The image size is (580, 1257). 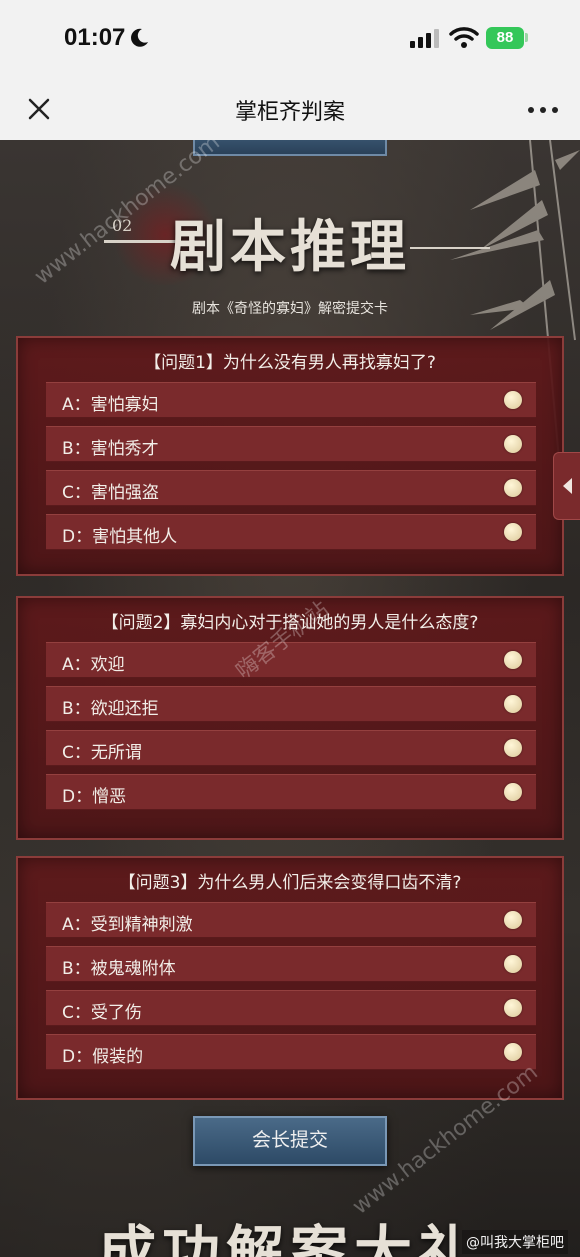 I want to click on submit-button: 会长提交, so click(x=290, y=1141).